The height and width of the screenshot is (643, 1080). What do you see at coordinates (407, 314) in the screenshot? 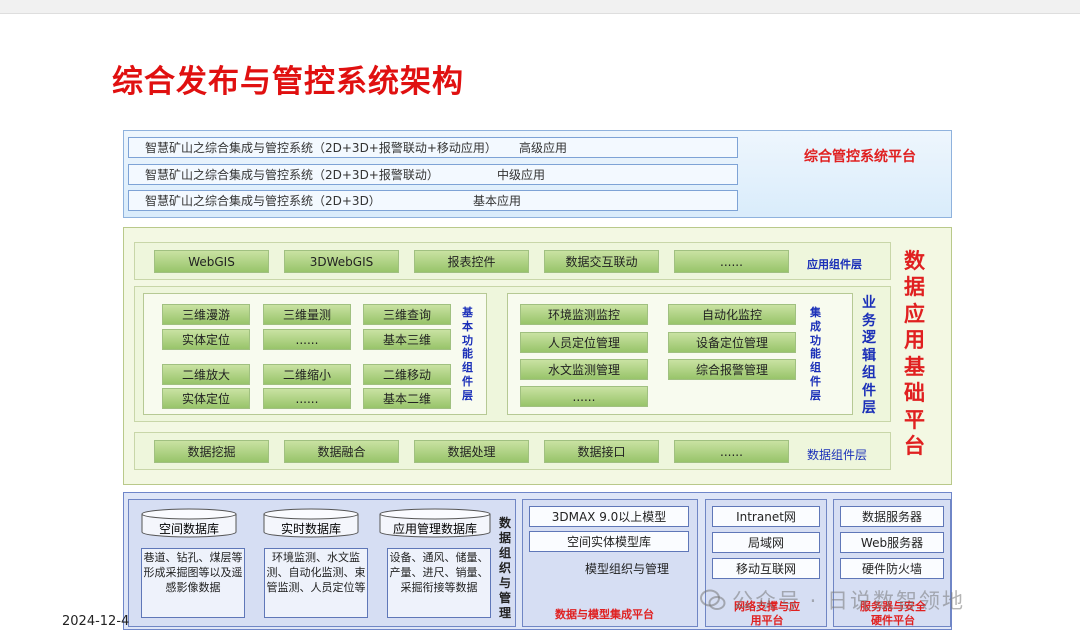
I see `basic-item: 三维查询` at bounding box center [407, 314].